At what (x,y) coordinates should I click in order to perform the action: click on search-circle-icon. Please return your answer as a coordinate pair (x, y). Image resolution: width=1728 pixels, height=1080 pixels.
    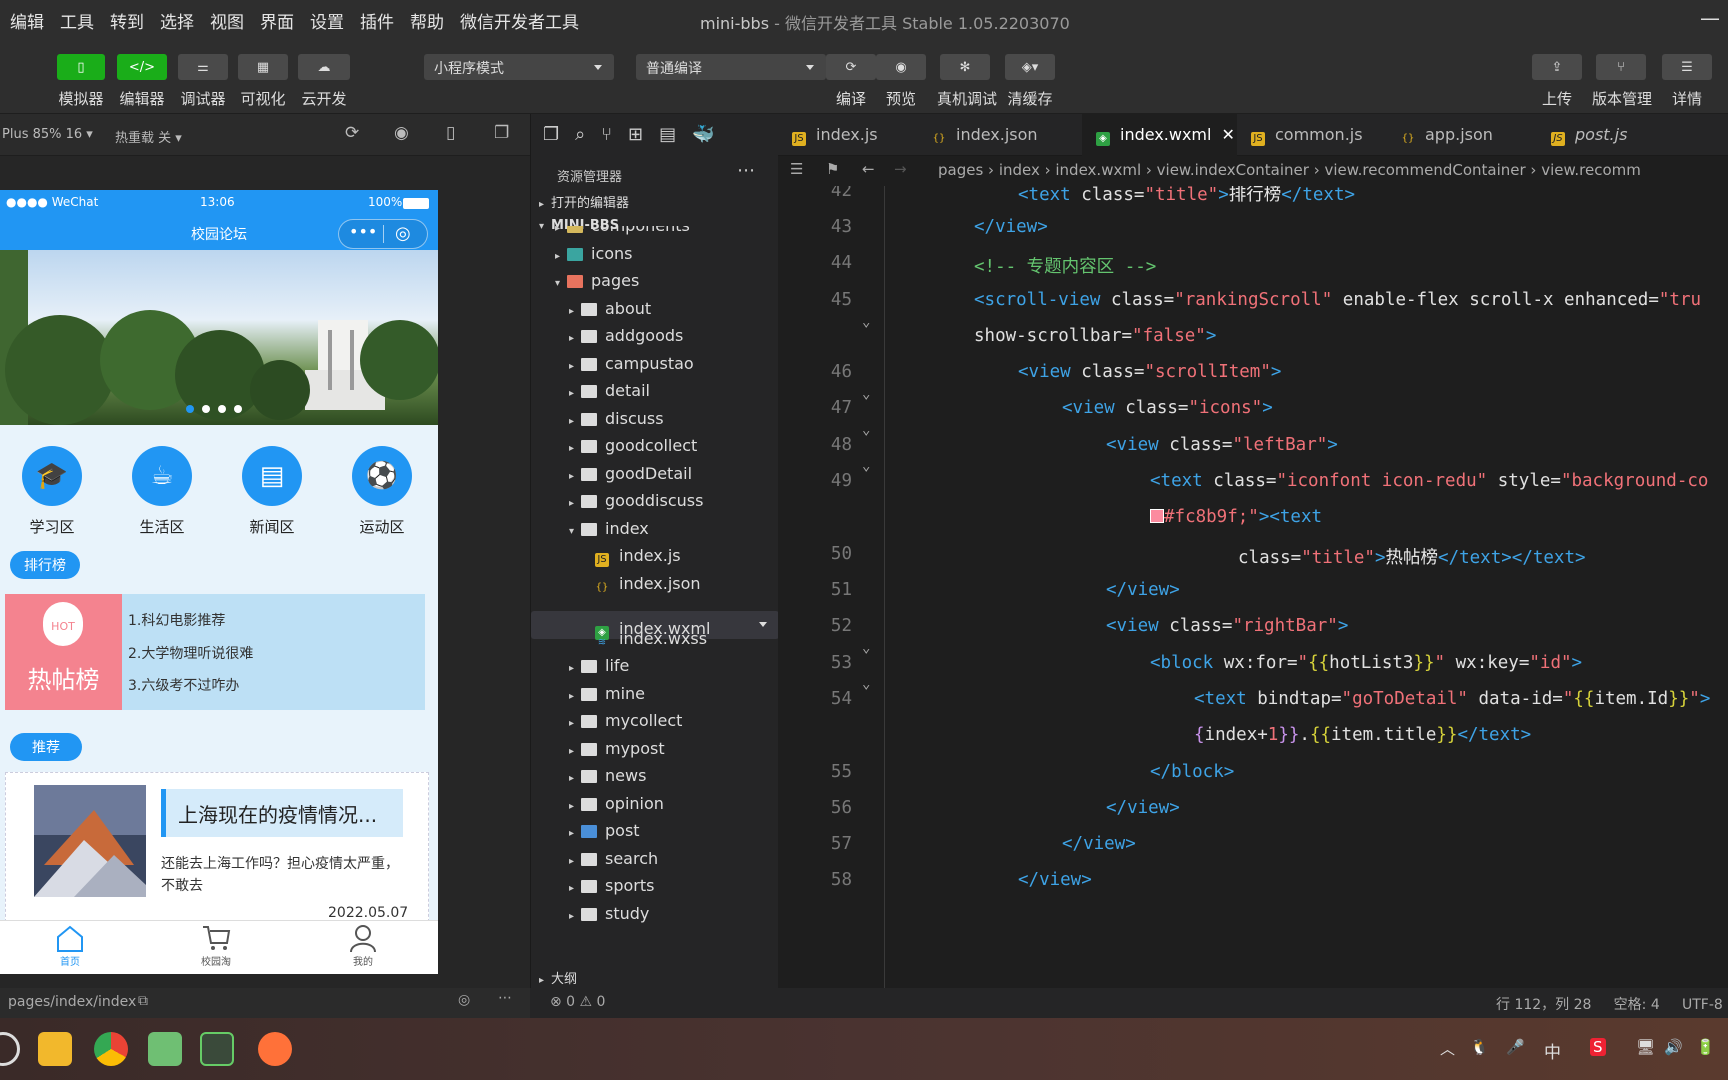
    Looking at the image, I should click on (10, 1049).